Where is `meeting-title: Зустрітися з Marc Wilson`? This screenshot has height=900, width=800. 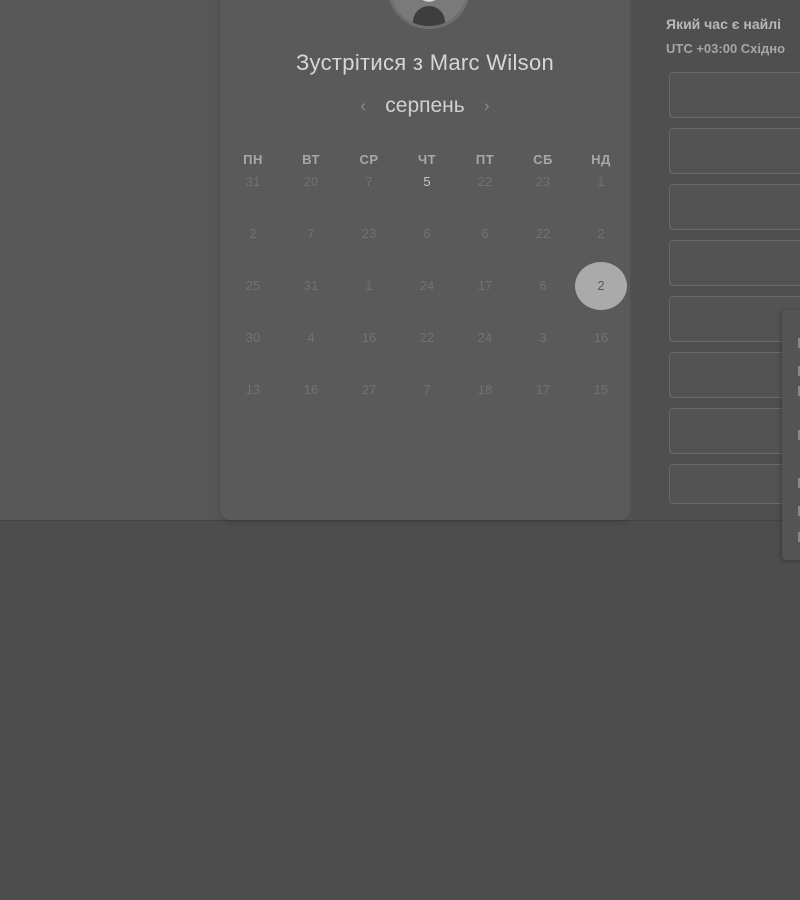 meeting-title: Зустрітися з Marc Wilson is located at coordinates (425, 62).